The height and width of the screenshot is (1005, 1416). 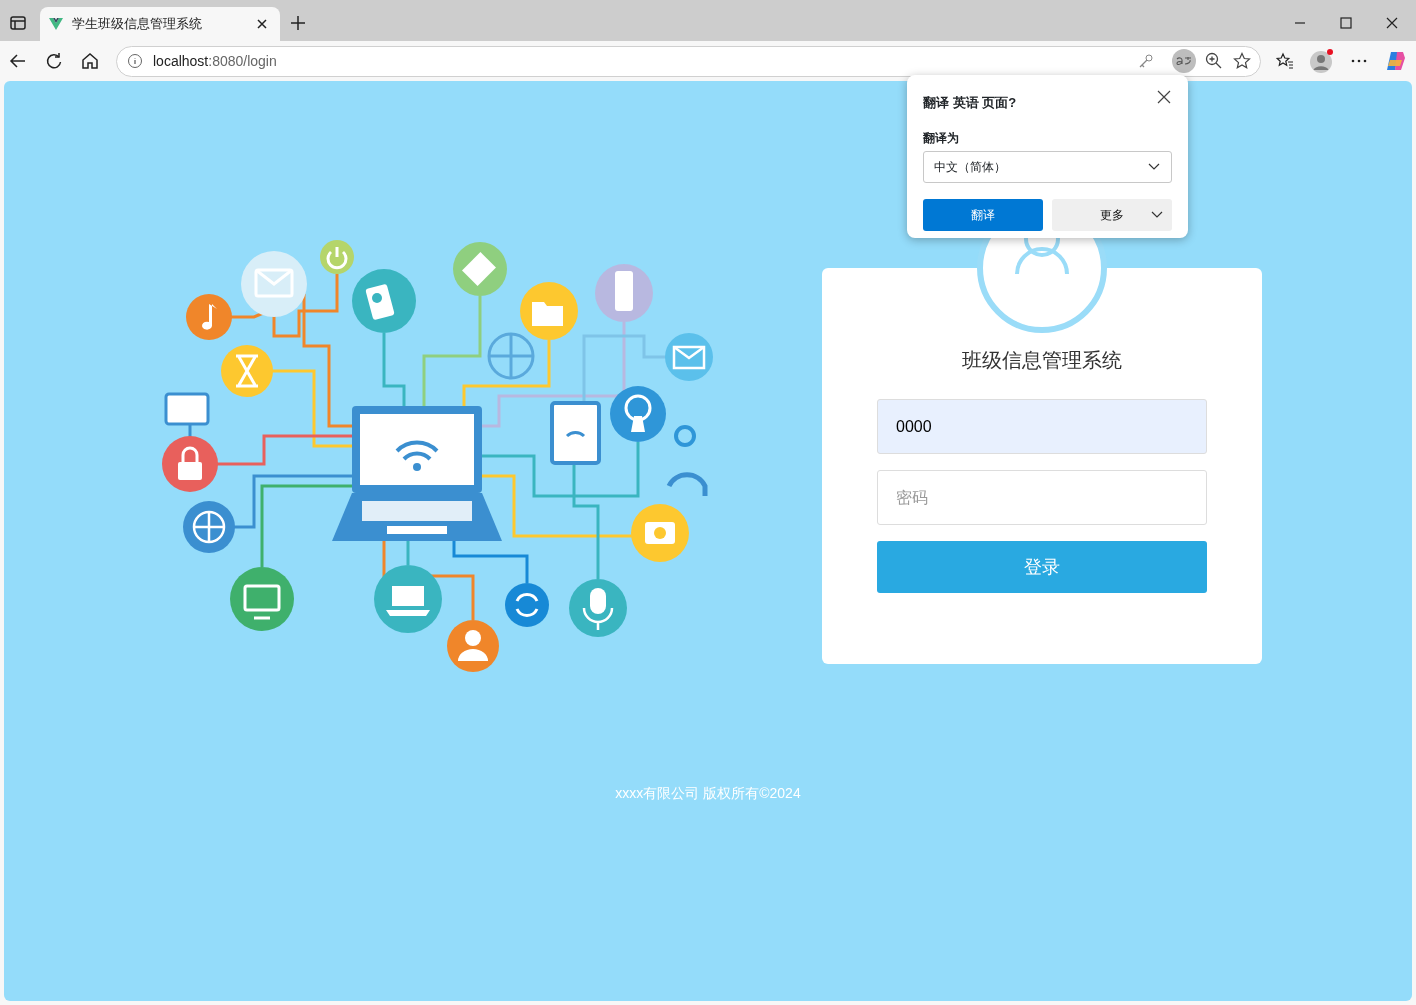 What do you see at coordinates (1184, 61) in the screenshot?
I see `translate-icon` at bounding box center [1184, 61].